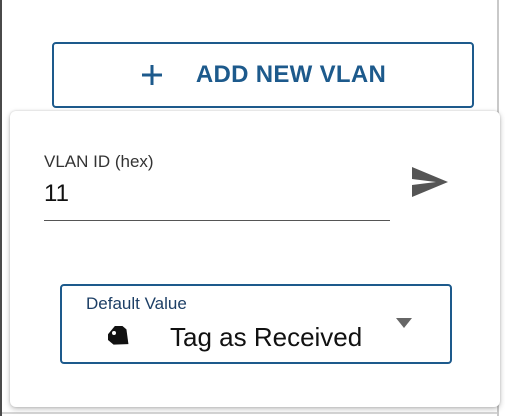 The image size is (505, 416). What do you see at coordinates (404, 323) in the screenshot?
I see `chevron-down-icon` at bounding box center [404, 323].